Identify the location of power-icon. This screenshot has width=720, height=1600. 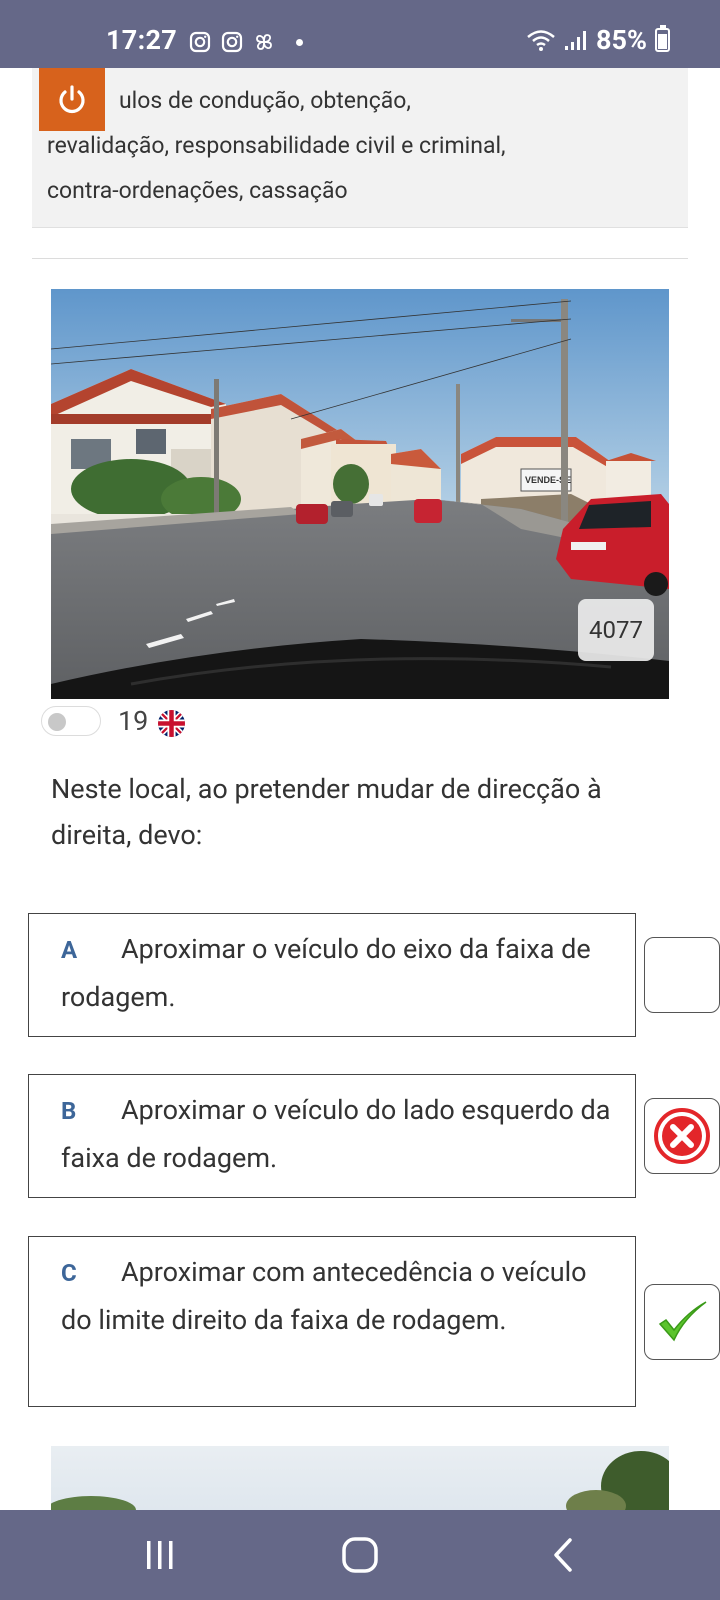
(72, 98).